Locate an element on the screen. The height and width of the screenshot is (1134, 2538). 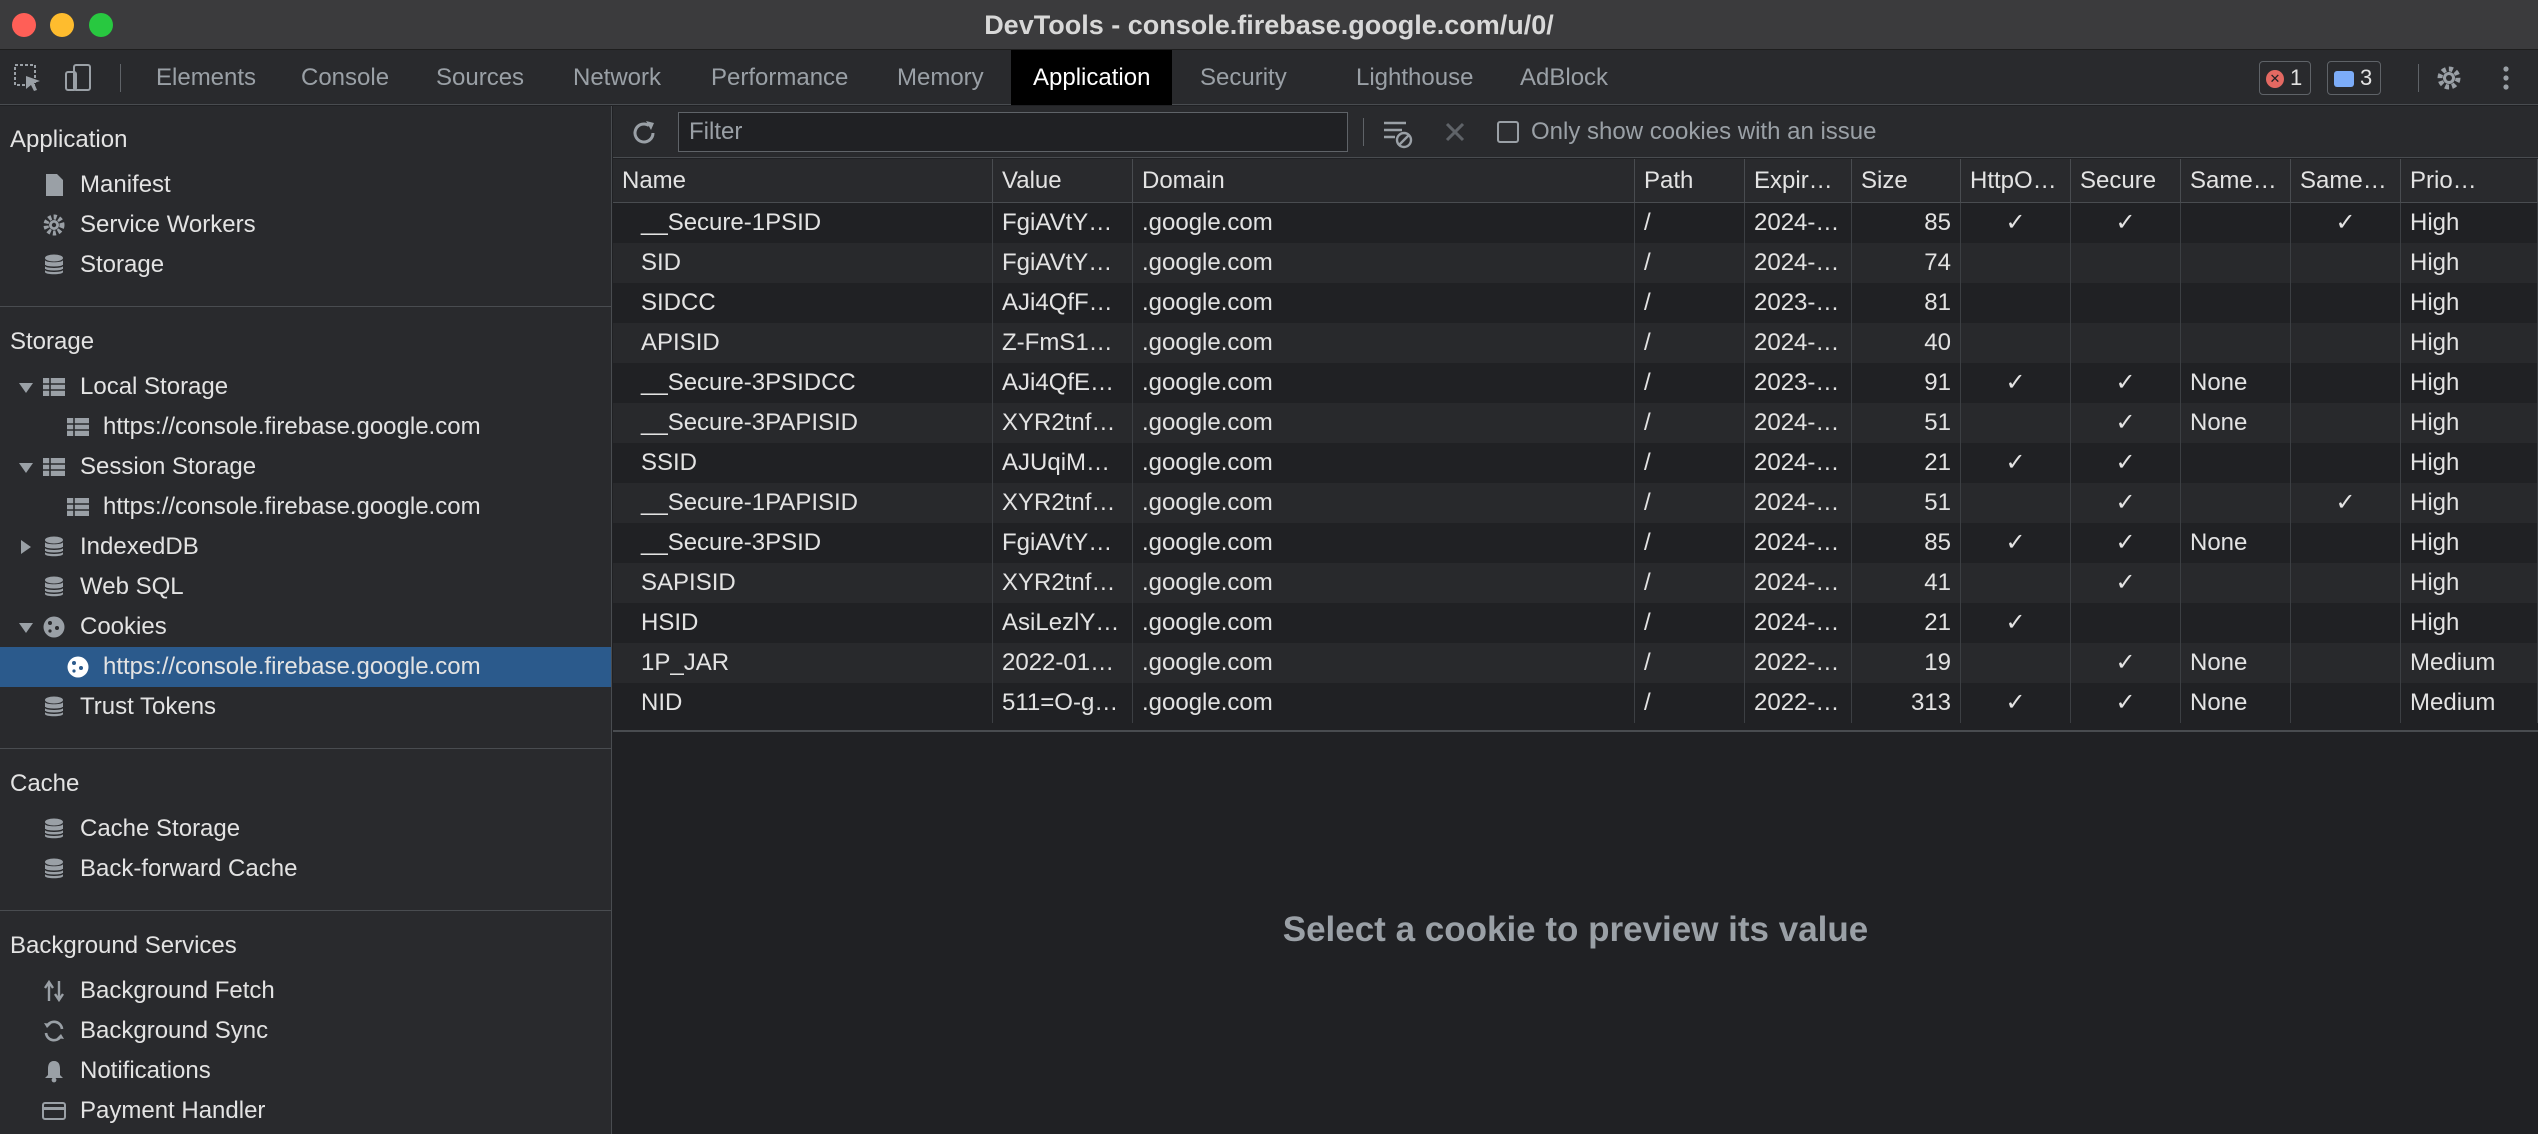
sidebar-item-service-workers: Service Workers is located at coordinates (305, 225).